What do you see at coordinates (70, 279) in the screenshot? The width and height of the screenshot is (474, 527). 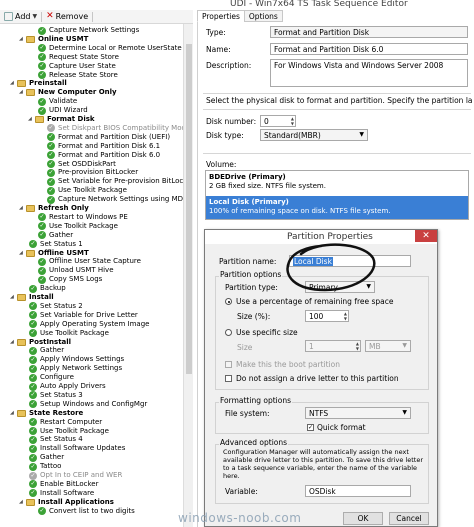 I see `tree-step: ✓ Copy SMS Logs` at bounding box center [70, 279].